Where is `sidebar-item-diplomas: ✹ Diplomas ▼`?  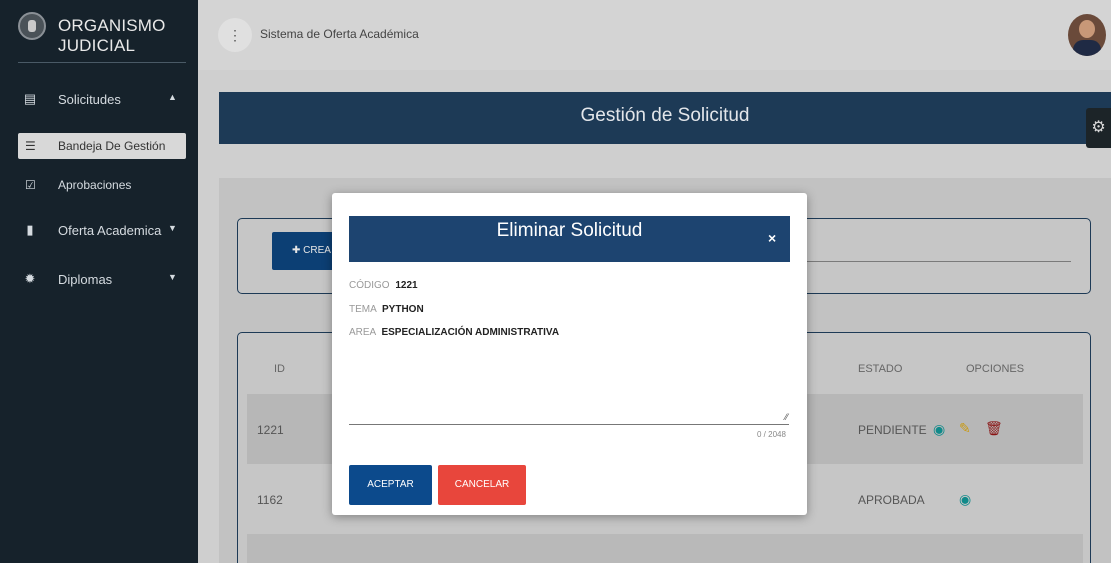
sidebar-item-diplomas: ✹ Diplomas ▼ is located at coordinates (99, 281).